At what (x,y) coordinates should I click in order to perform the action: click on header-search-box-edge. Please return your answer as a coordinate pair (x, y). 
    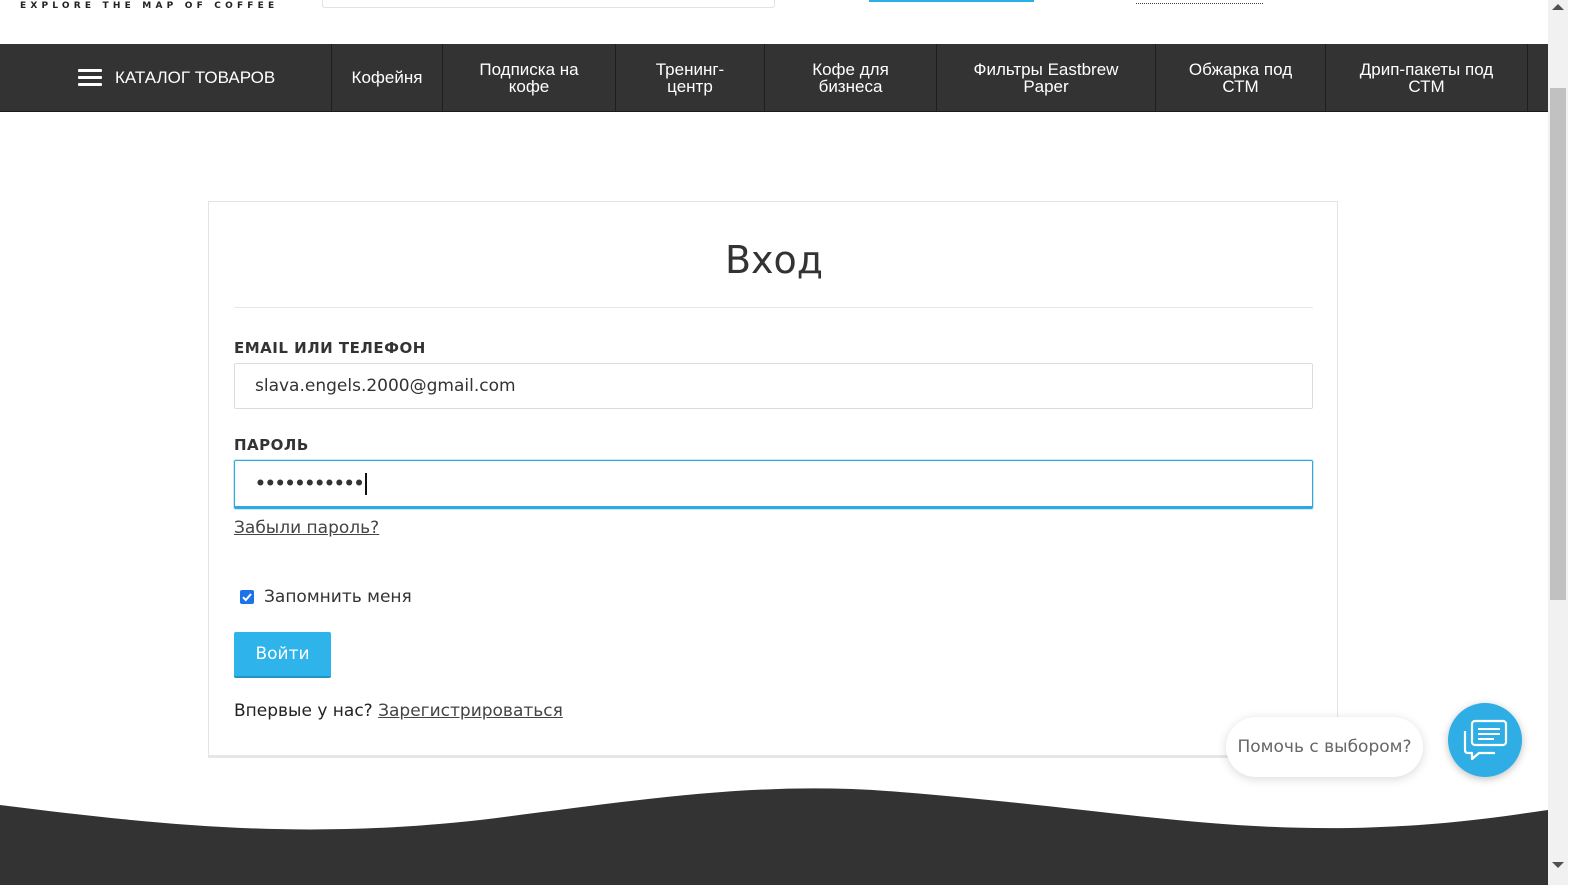
    Looking at the image, I should click on (548, 4).